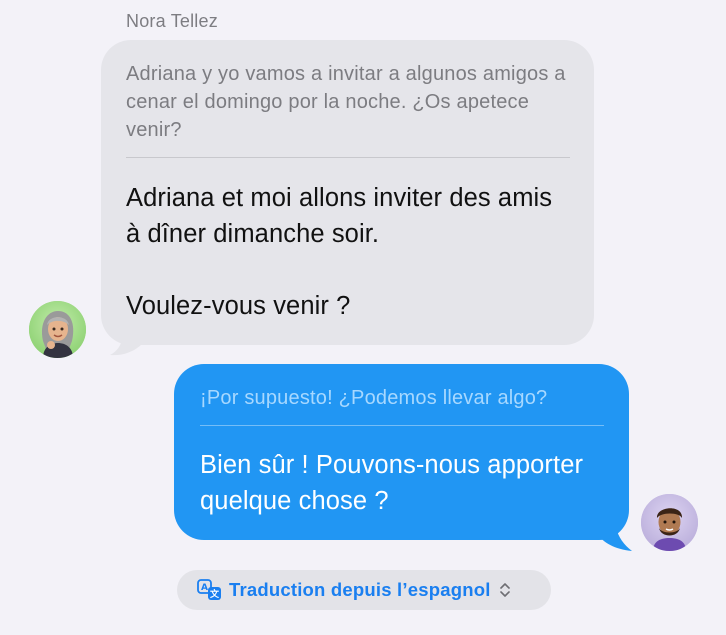 The image size is (726, 635). Describe the element at coordinates (374, 398) in the screenshot. I see `original-text: ¡Por supuesto! ¿Podemos llevar algo?` at that location.